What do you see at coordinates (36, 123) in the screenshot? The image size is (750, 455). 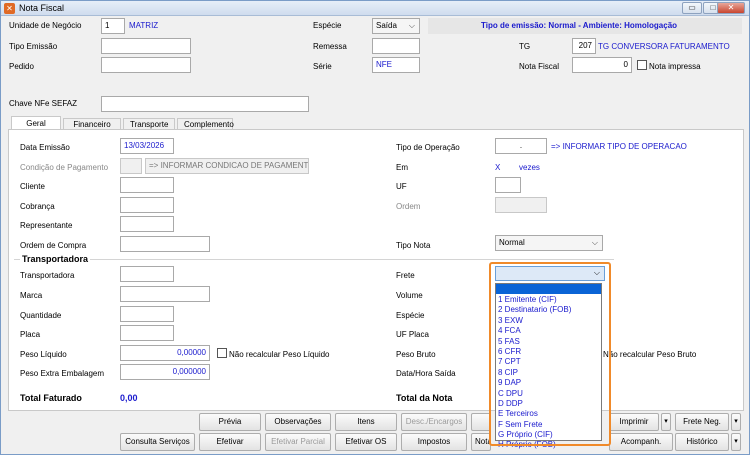 I see `tab-geral: Geral` at bounding box center [36, 123].